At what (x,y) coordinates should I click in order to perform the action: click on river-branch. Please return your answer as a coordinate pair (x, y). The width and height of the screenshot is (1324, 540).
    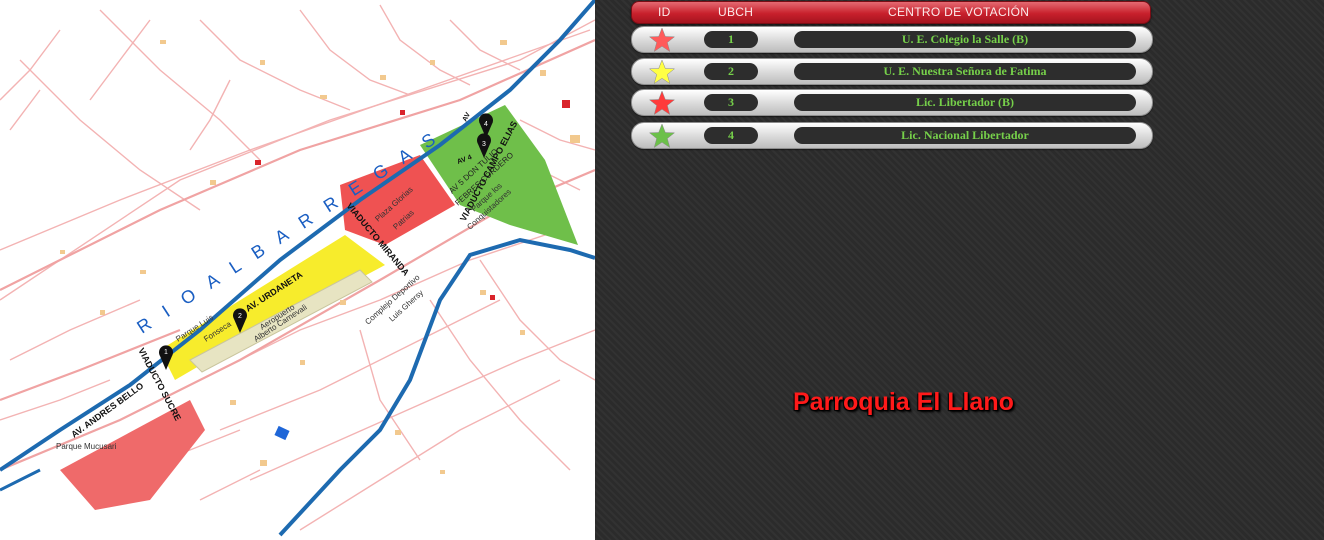
    Looking at the image, I should click on (20, 480).